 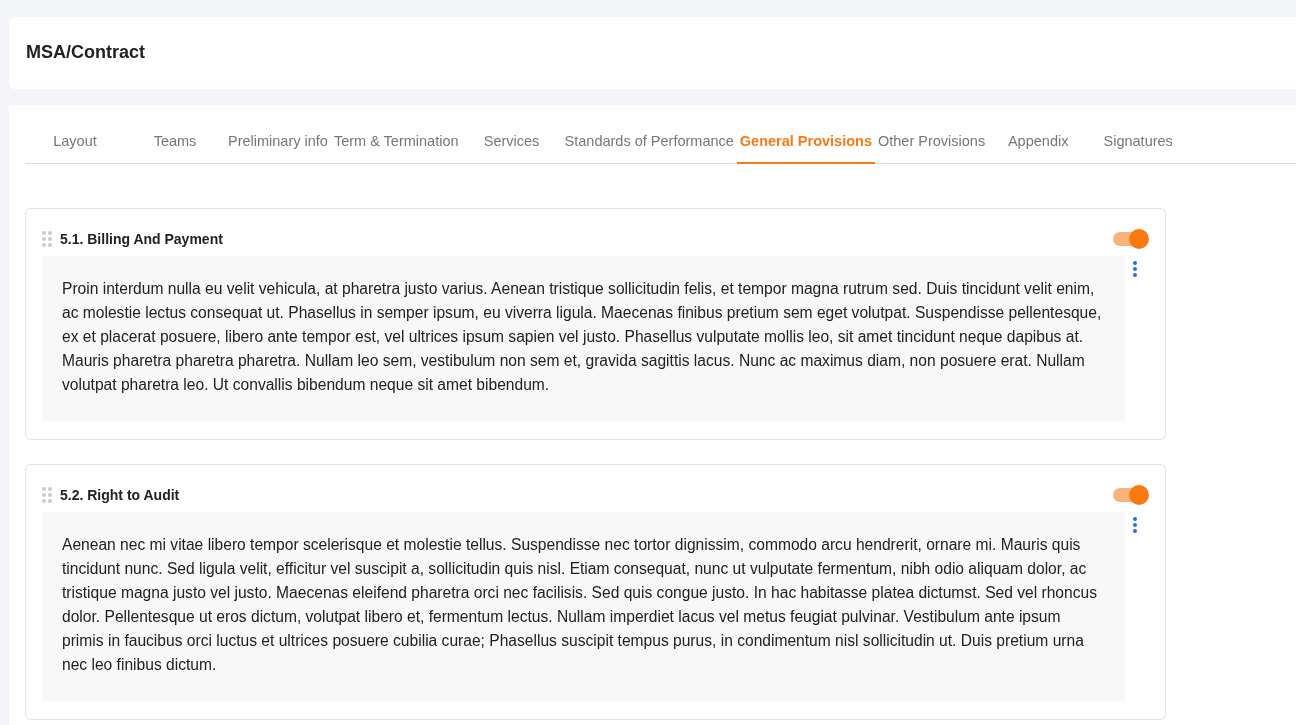 I want to click on tab: General Provisions, so click(x=805, y=142).